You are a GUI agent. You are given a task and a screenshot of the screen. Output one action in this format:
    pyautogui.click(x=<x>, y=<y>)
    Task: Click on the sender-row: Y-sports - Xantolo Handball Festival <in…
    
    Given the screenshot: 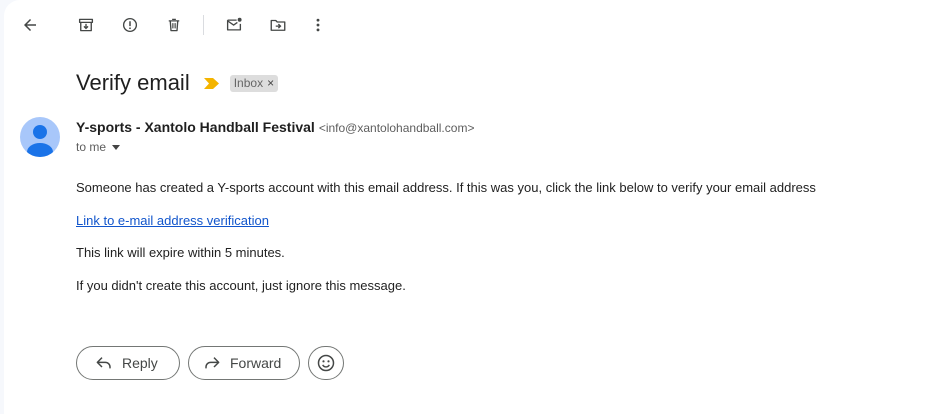 What is the action you would take?
    pyautogui.click(x=275, y=128)
    